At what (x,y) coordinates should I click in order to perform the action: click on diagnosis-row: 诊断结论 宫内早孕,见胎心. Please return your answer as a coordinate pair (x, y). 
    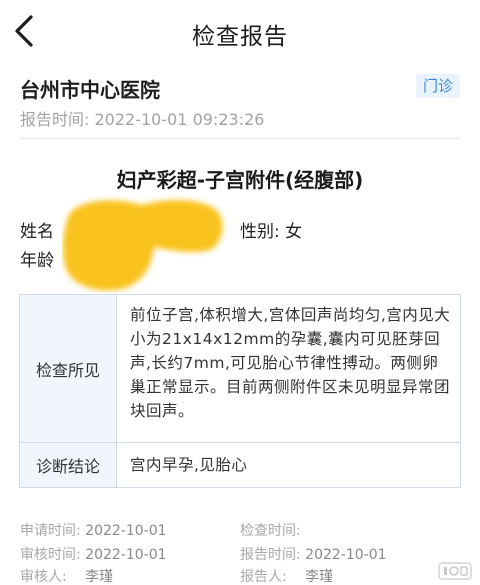
    Looking at the image, I should click on (240, 465).